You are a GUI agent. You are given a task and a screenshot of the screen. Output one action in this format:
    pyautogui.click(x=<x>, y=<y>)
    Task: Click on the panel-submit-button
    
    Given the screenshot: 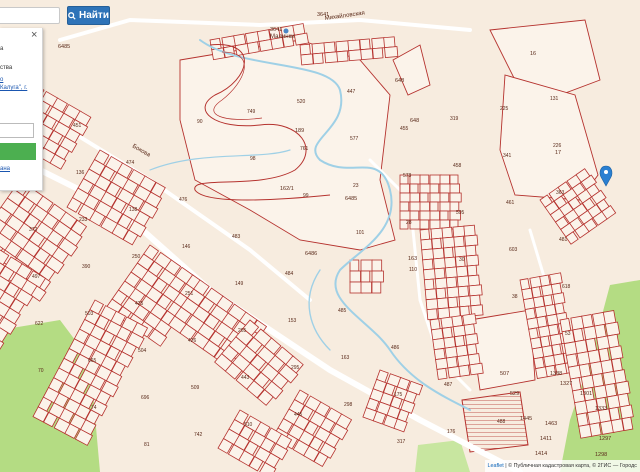 What is the action you would take?
    pyautogui.click(x=18, y=151)
    